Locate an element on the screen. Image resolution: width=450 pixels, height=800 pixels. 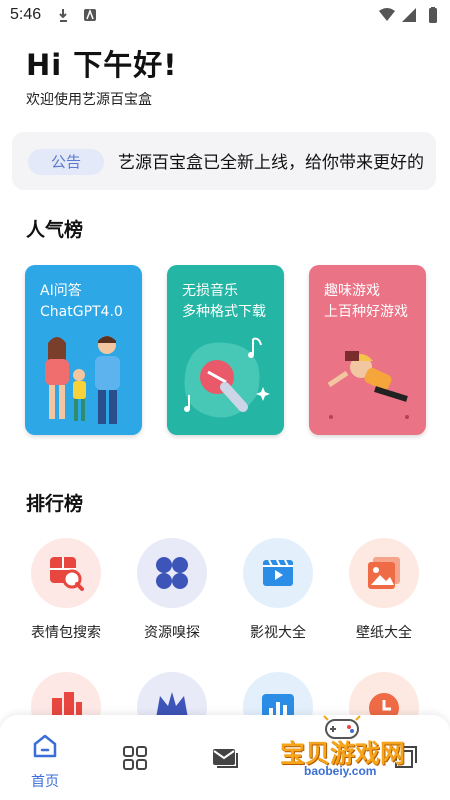
emoji-search-icon-bg is located at coordinates (66, 573).